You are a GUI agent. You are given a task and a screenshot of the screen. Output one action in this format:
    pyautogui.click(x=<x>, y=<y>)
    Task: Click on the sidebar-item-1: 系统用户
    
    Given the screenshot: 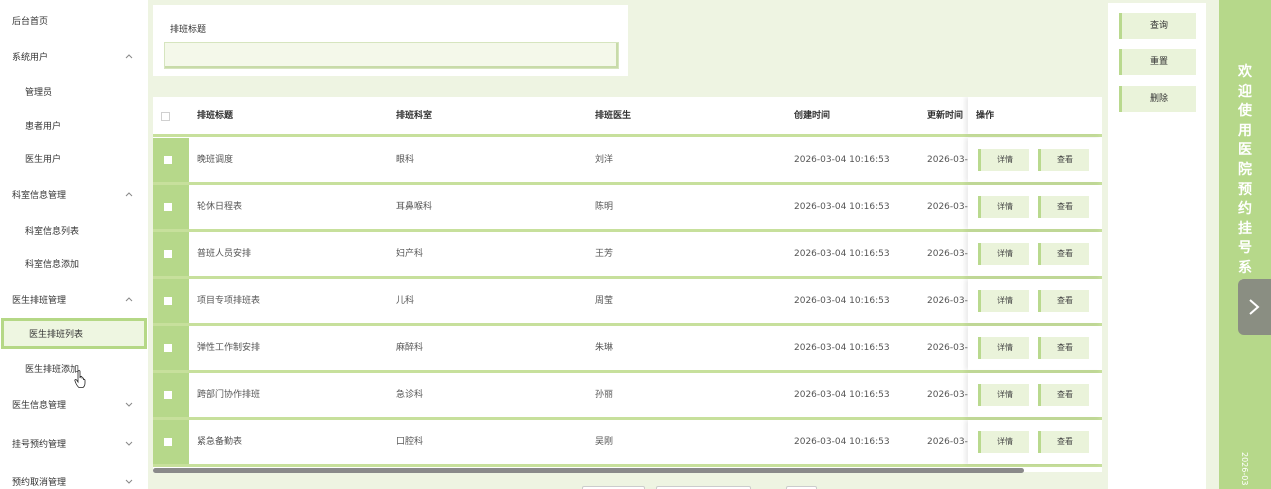 What is the action you would take?
    pyautogui.click(x=74, y=56)
    